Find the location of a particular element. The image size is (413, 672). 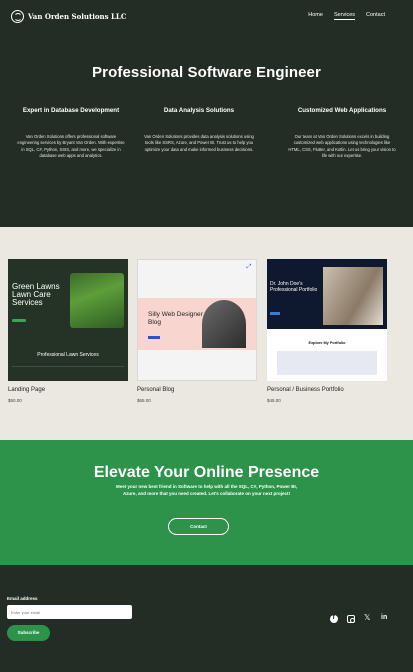

feature-heading: Customized Web Applications is located at coordinates (342, 110).